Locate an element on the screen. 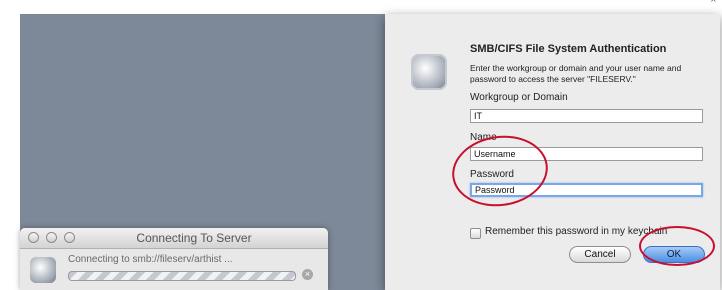  connection-progress-bar is located at coordinates (182, 276).